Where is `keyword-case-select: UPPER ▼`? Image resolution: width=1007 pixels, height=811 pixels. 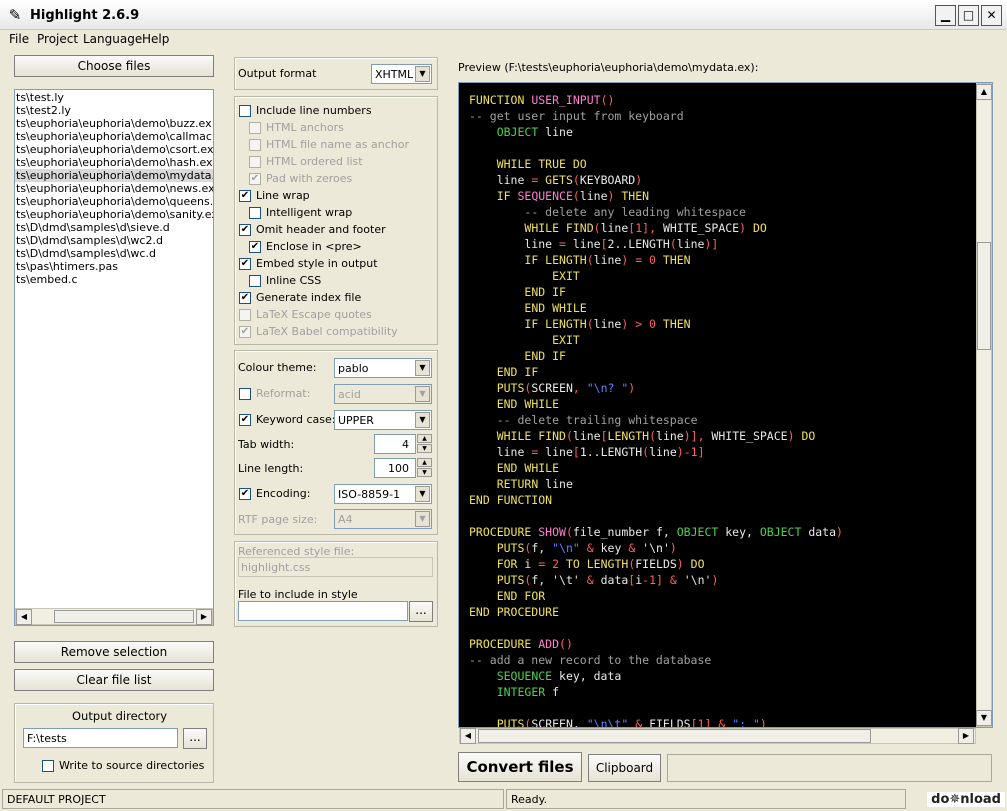 keyword-case-select: UPPER ▼ is located at coordinates (383, 420).